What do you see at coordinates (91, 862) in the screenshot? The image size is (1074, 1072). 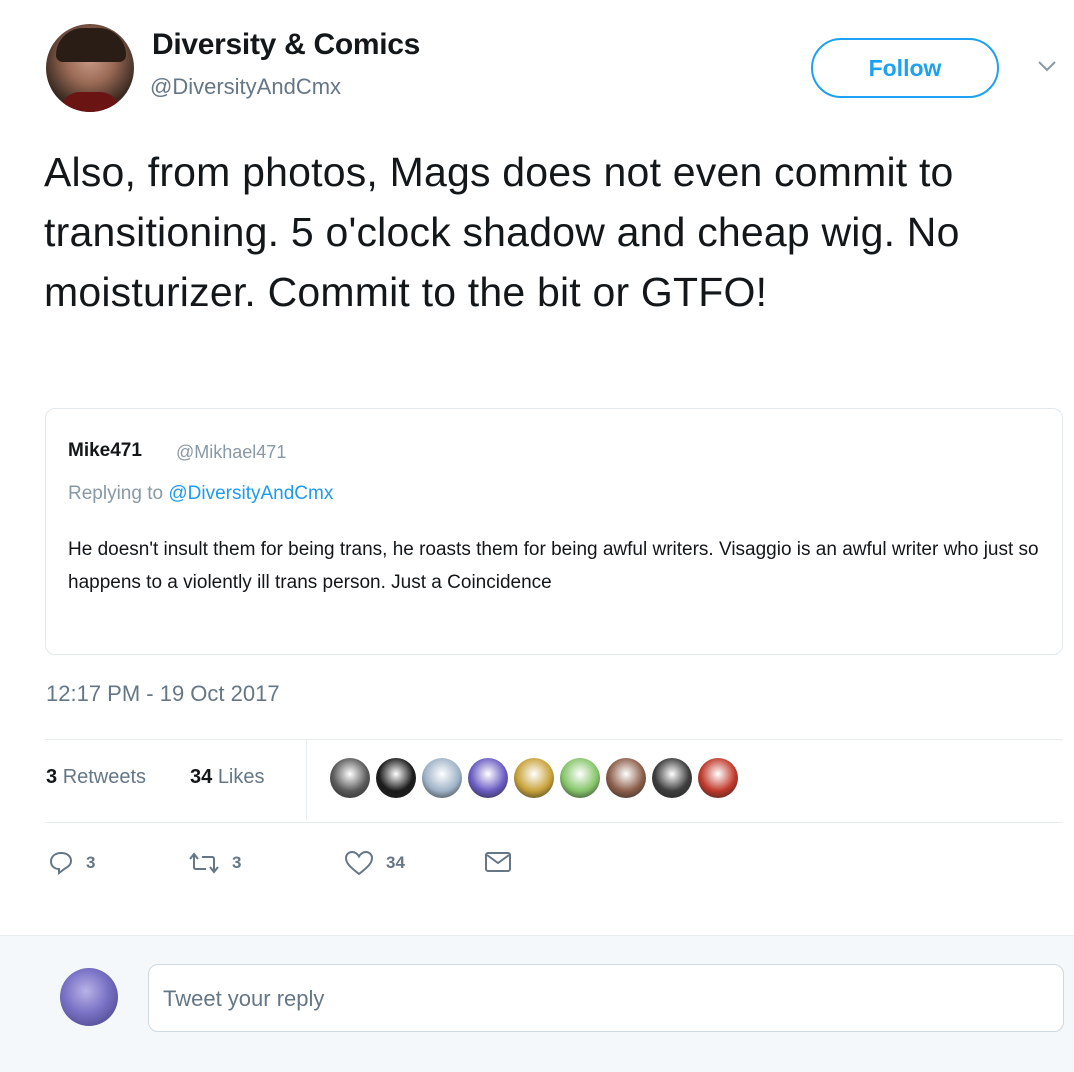 I see `reply-count: 3` at bounding box center [91, 862].